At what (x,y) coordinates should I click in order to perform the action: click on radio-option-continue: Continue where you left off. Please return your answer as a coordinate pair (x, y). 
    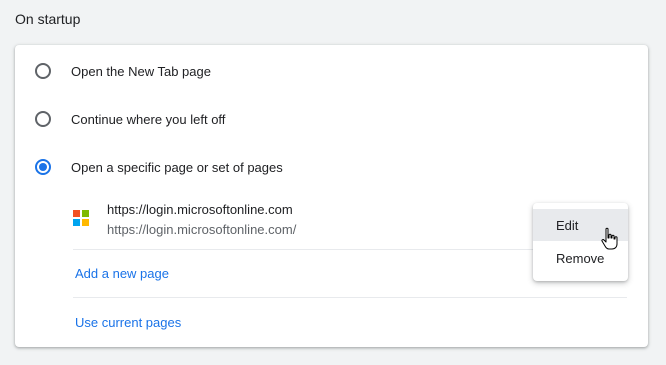
    Looking at the image, I should click on (331, 119).